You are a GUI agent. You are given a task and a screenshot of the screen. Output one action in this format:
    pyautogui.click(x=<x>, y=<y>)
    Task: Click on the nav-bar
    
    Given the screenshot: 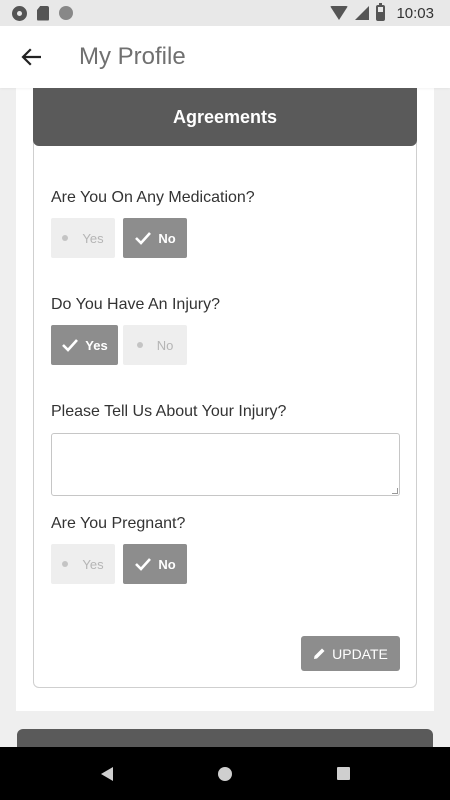 What is the action you would take?
    pyautogui.click(x=225, y=773)
    